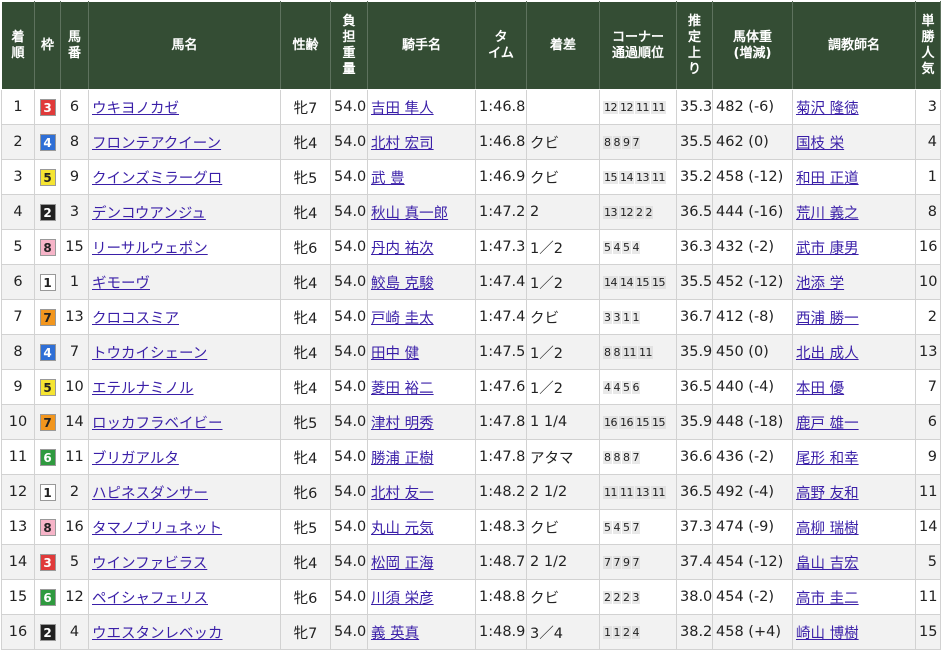  I want to click on header-rank: 着順, so click(18, 45).